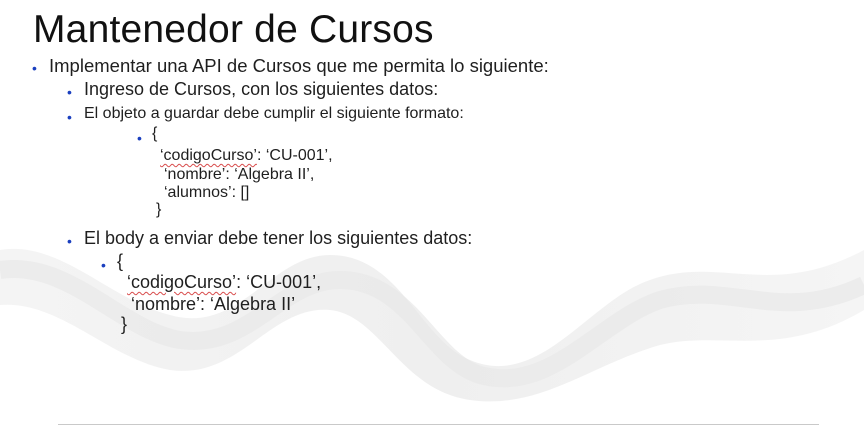 Image resolution: width=864 pixels, height=437 pixels. I want to click on object-line-codigo: ‘codigoCurso’: ‘CU-001’,, so click(246, 156).